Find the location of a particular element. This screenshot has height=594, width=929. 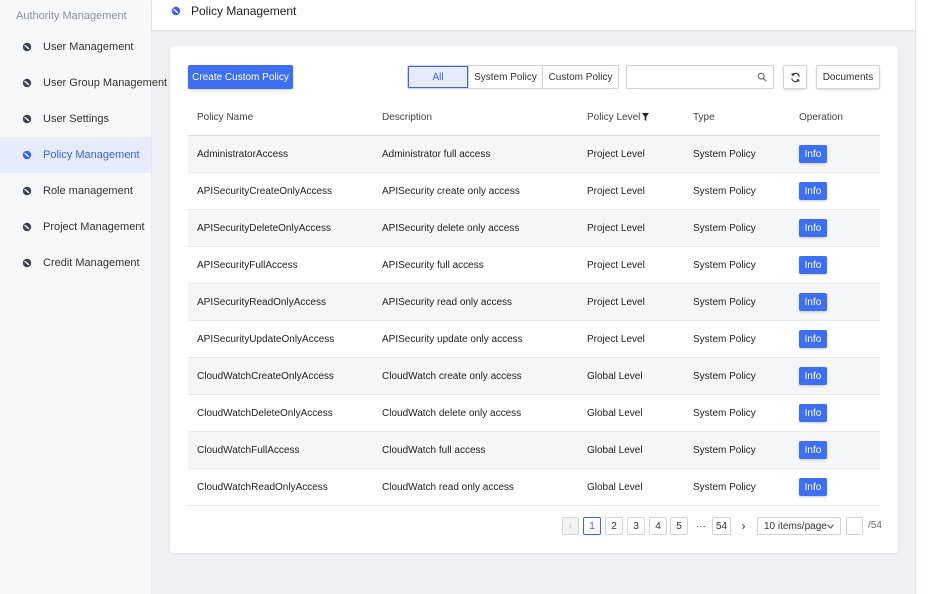

column-header-policy-level: Policy Level is located at coordinates (640, 117).